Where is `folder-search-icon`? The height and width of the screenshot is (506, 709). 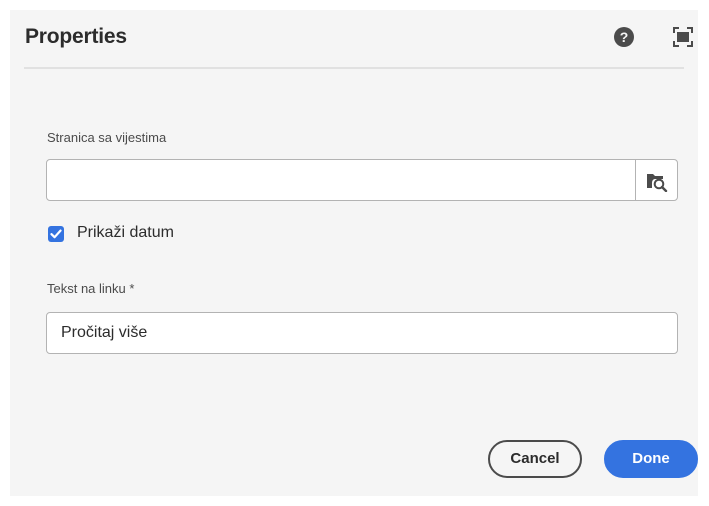 folder-search-icon is located at coordinates (657, 183).